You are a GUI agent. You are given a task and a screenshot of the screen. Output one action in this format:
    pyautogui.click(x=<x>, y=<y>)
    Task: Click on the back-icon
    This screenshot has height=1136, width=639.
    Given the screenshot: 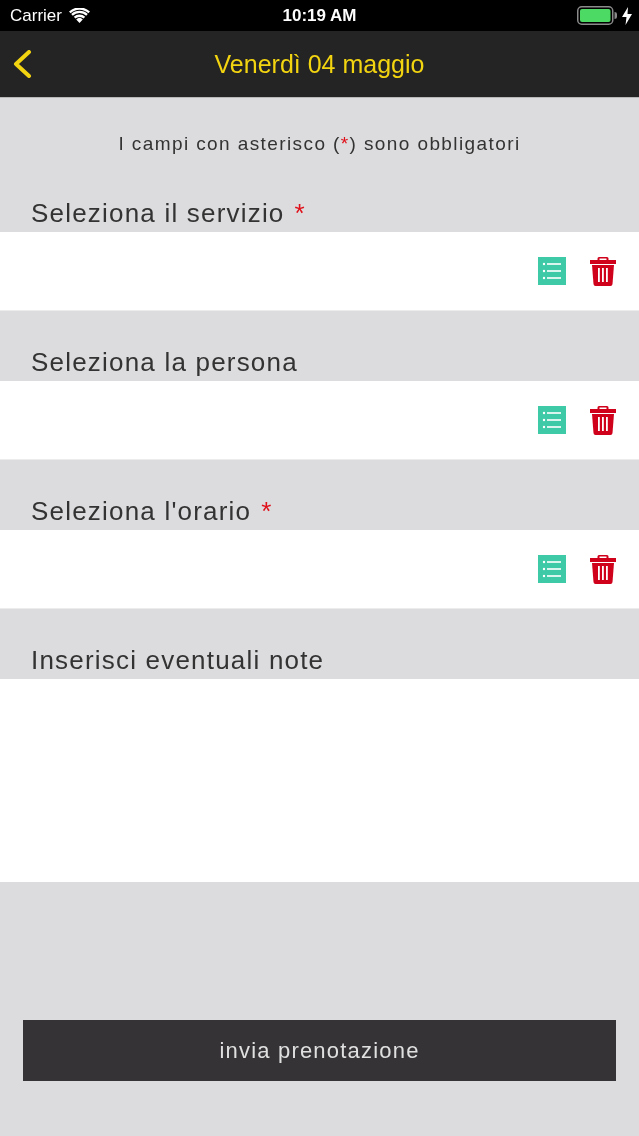 What is the action you would take?
    pyautogui.click(x=22, y=64)
    